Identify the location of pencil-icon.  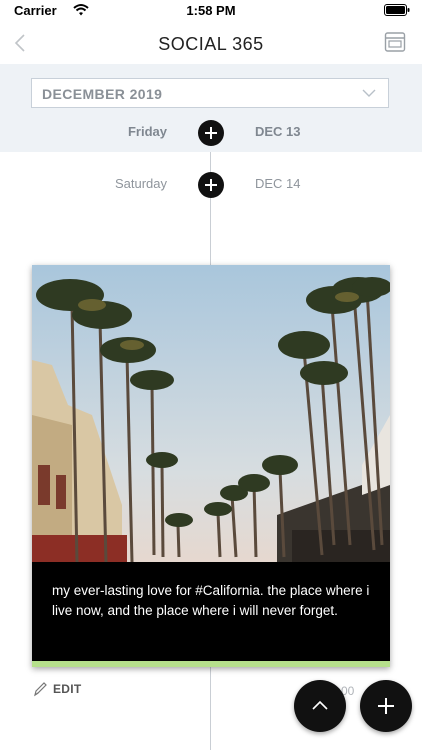
(40, 689).